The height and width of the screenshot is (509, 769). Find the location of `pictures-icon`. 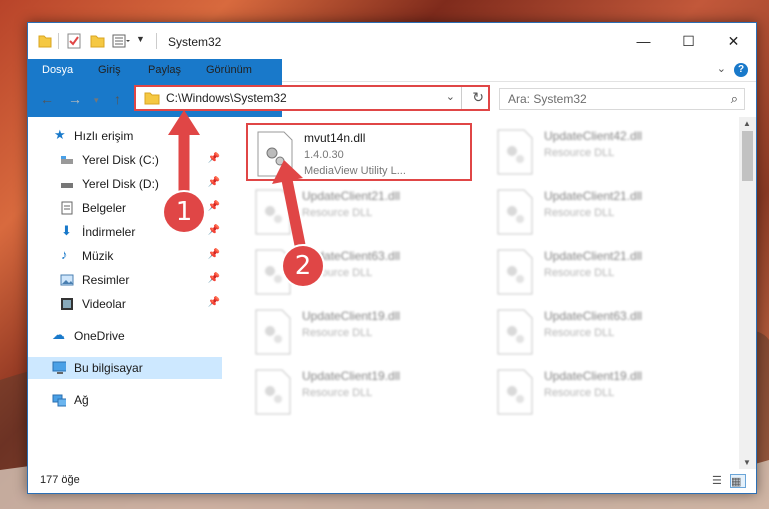

pictures-icon is located at coordinates (67, 280).